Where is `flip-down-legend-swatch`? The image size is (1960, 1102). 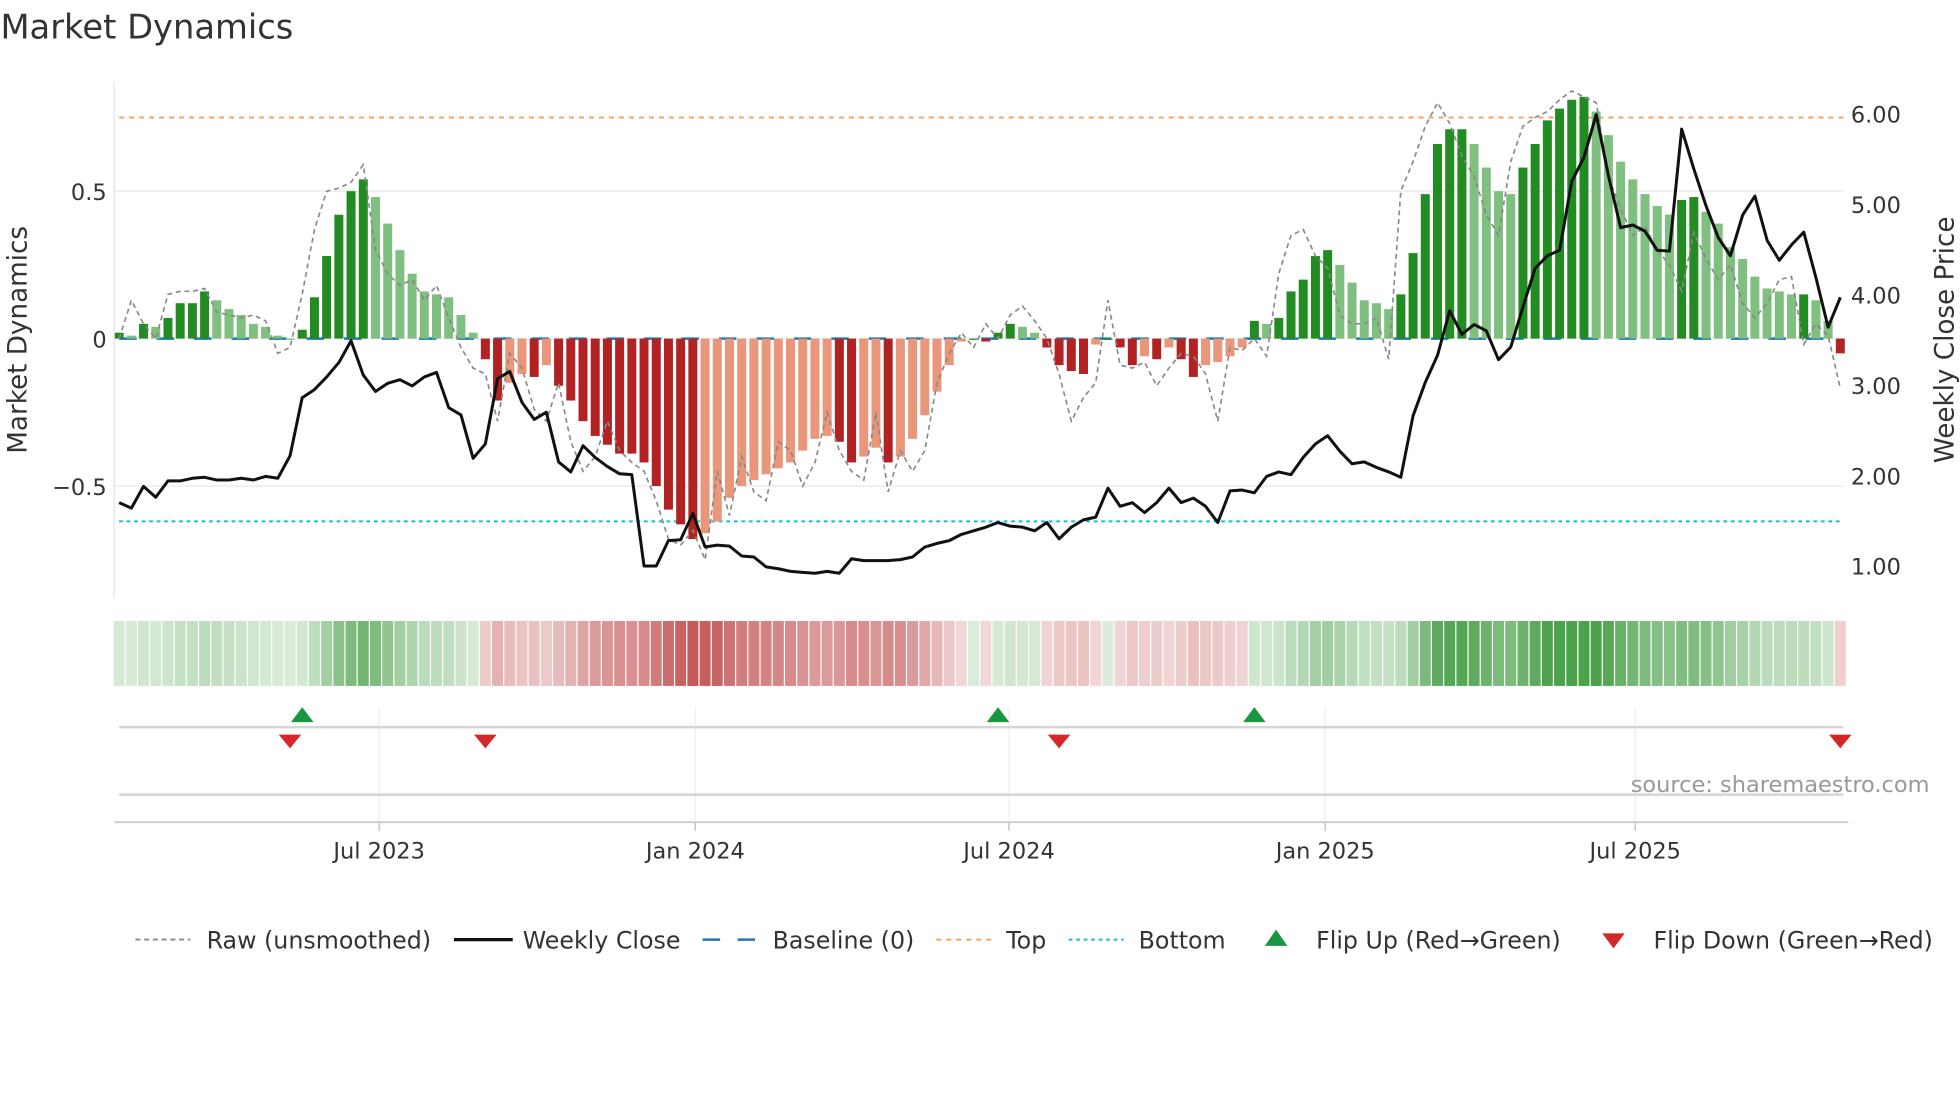 flip-down-legend-swatch is located at coordinates (1613, 941).